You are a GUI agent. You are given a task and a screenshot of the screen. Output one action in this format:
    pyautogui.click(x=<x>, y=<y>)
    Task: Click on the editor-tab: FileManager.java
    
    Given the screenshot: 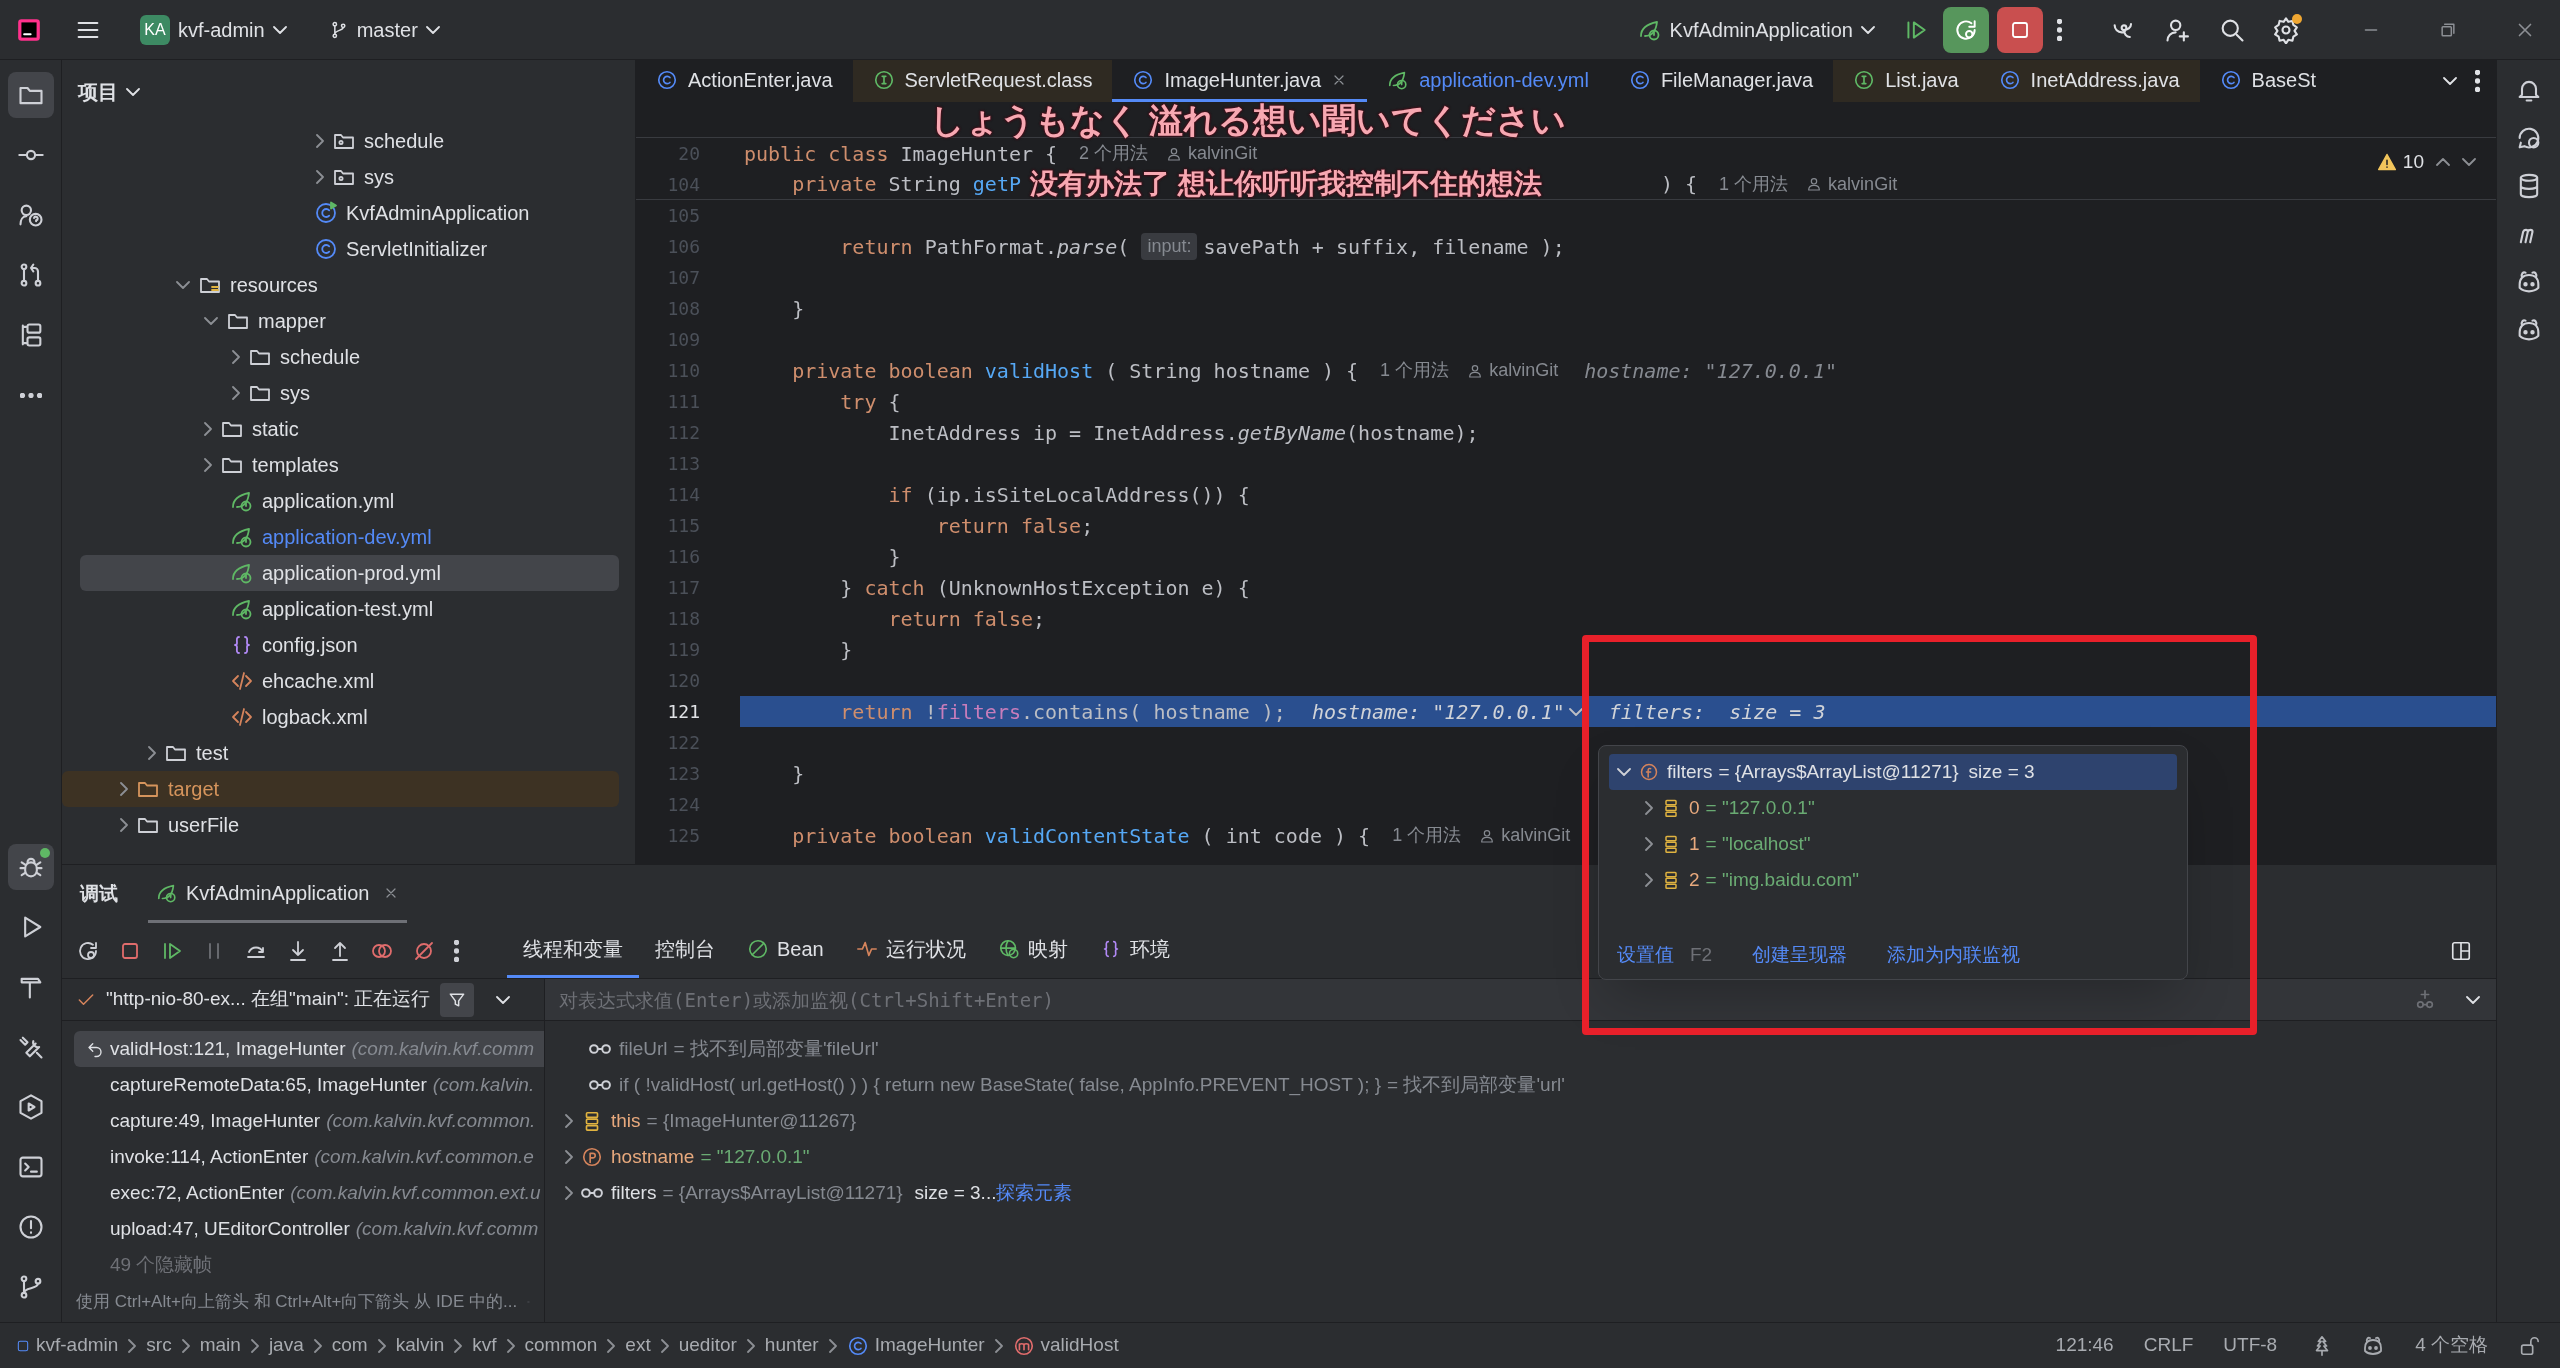 What is the action you would take?
    pyautogui.click(x=1721, y=81)
    